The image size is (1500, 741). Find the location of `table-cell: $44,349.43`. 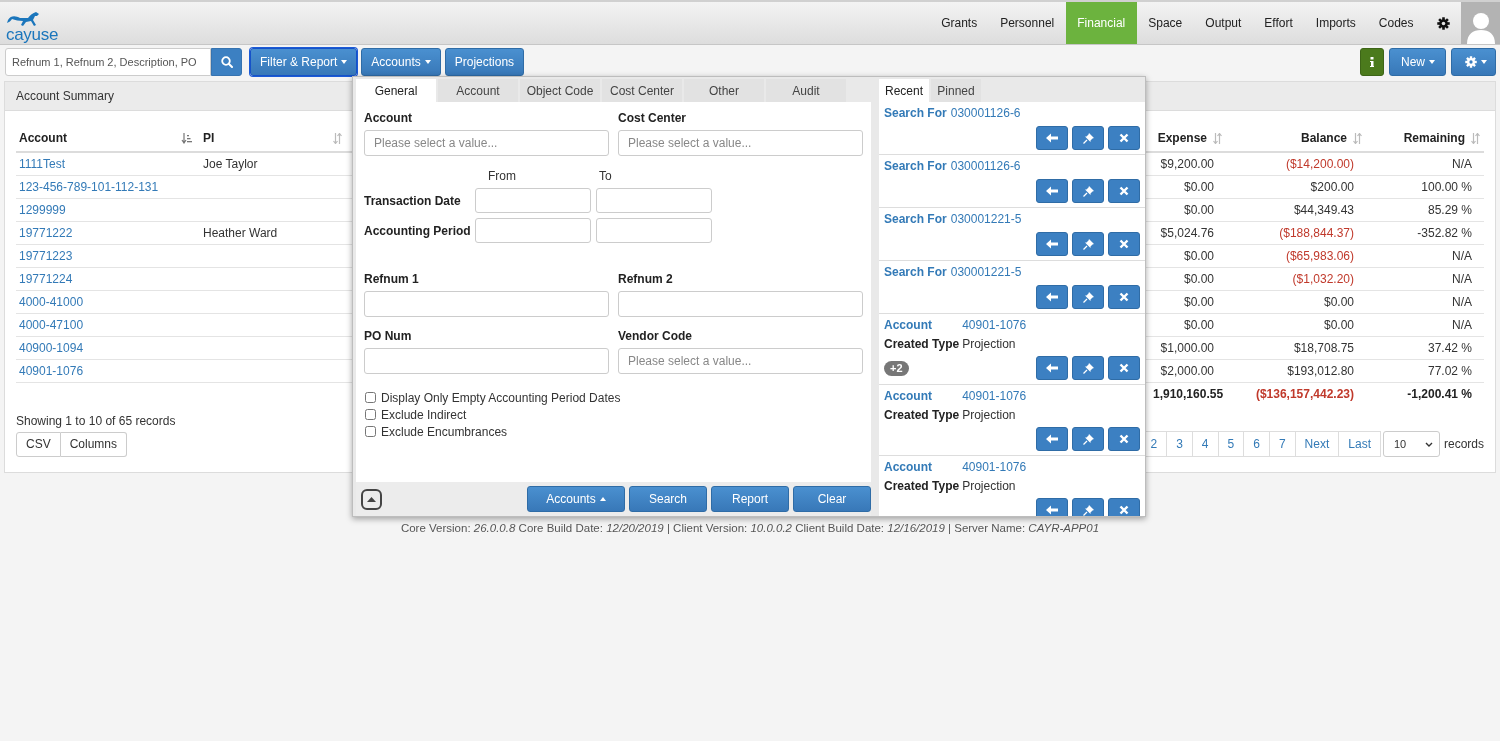

table-cell: $44,349.43 is located at coordinates (1323, 210).